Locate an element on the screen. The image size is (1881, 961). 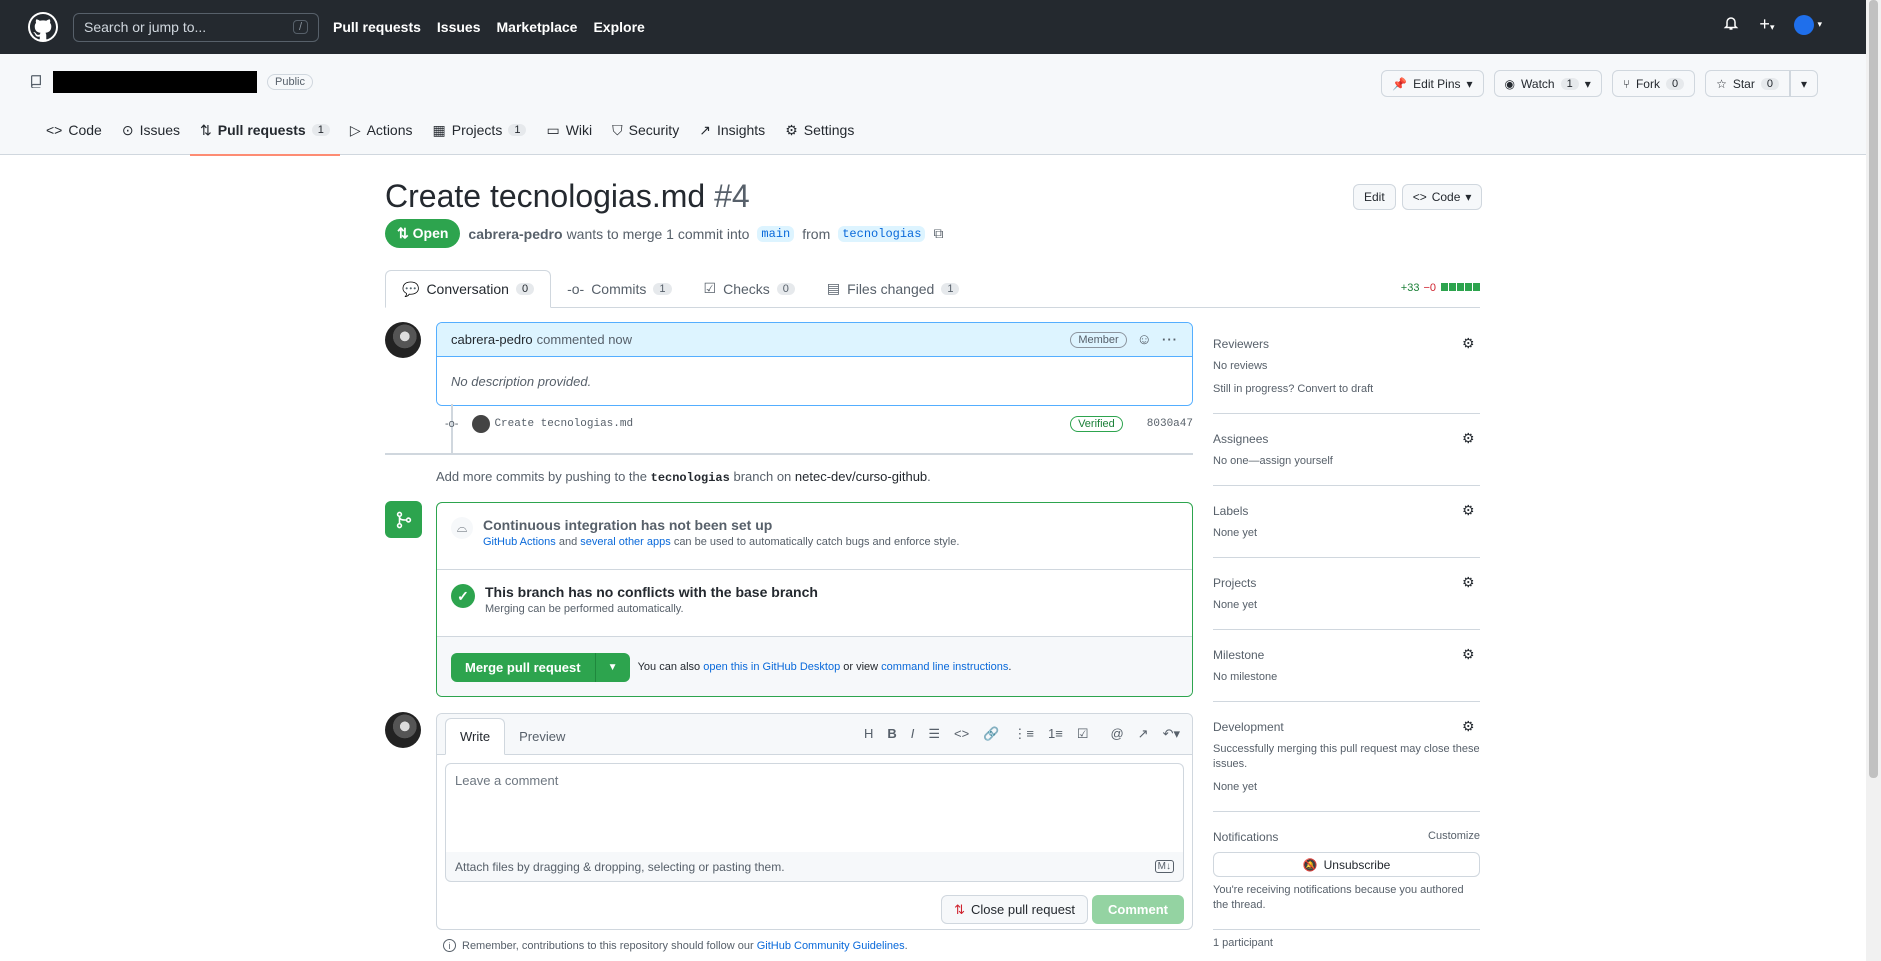
code-icon: <> is located at coordinates (961, 734).